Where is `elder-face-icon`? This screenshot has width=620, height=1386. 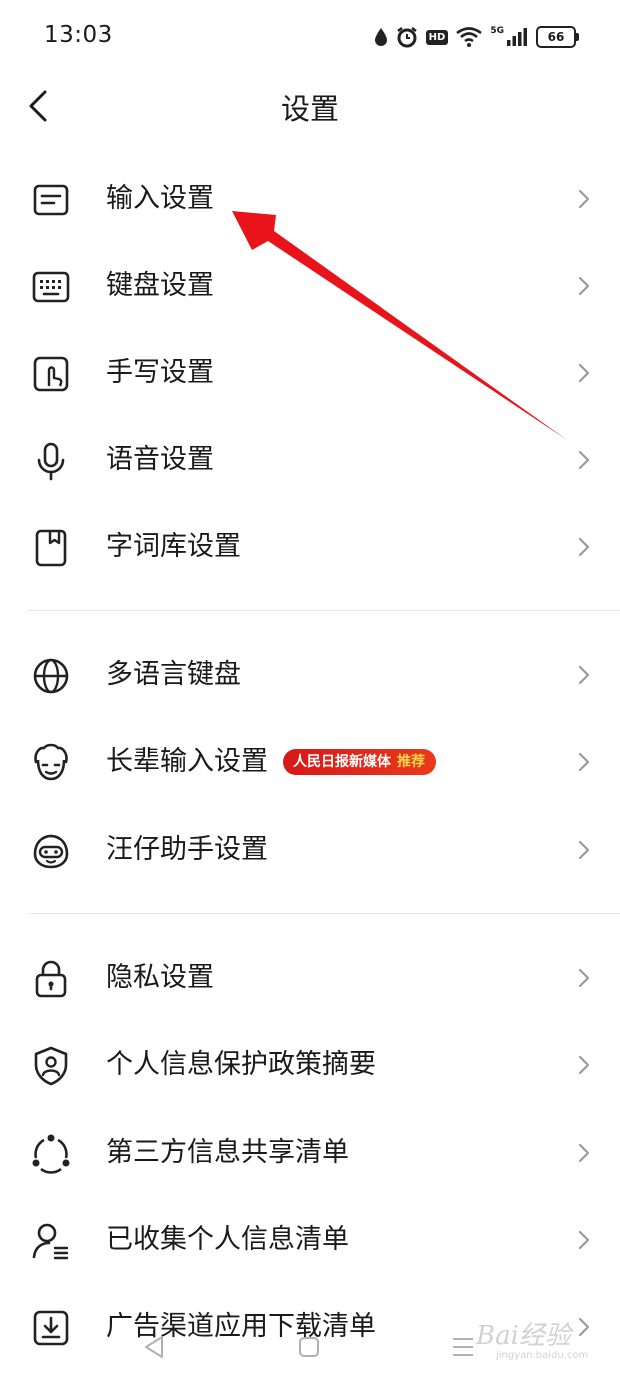
elder-face-icon is located at coordinates (51, 762).